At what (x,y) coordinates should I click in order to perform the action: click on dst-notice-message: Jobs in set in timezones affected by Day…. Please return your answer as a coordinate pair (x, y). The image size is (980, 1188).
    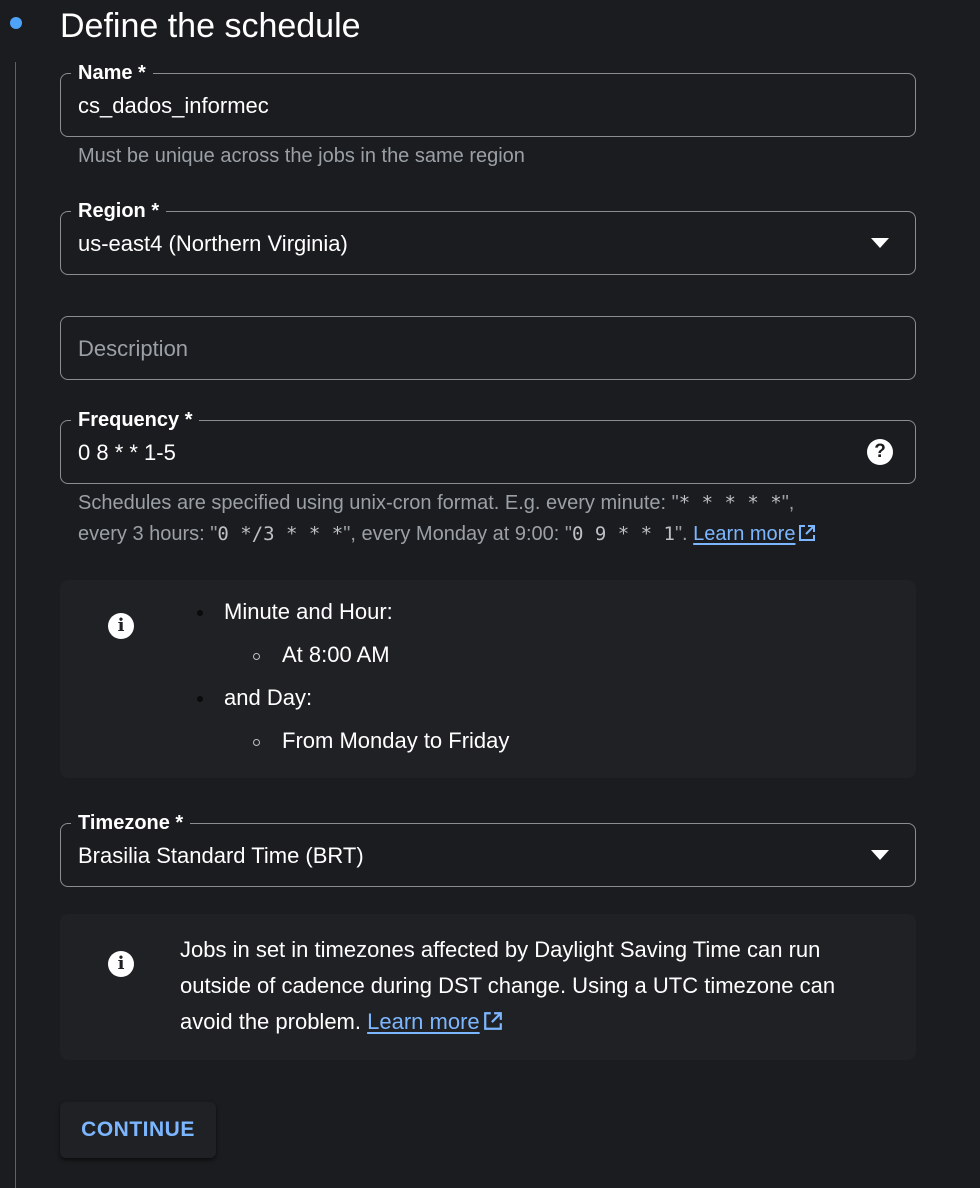
    Looking at the image, I should click on (508, 985).